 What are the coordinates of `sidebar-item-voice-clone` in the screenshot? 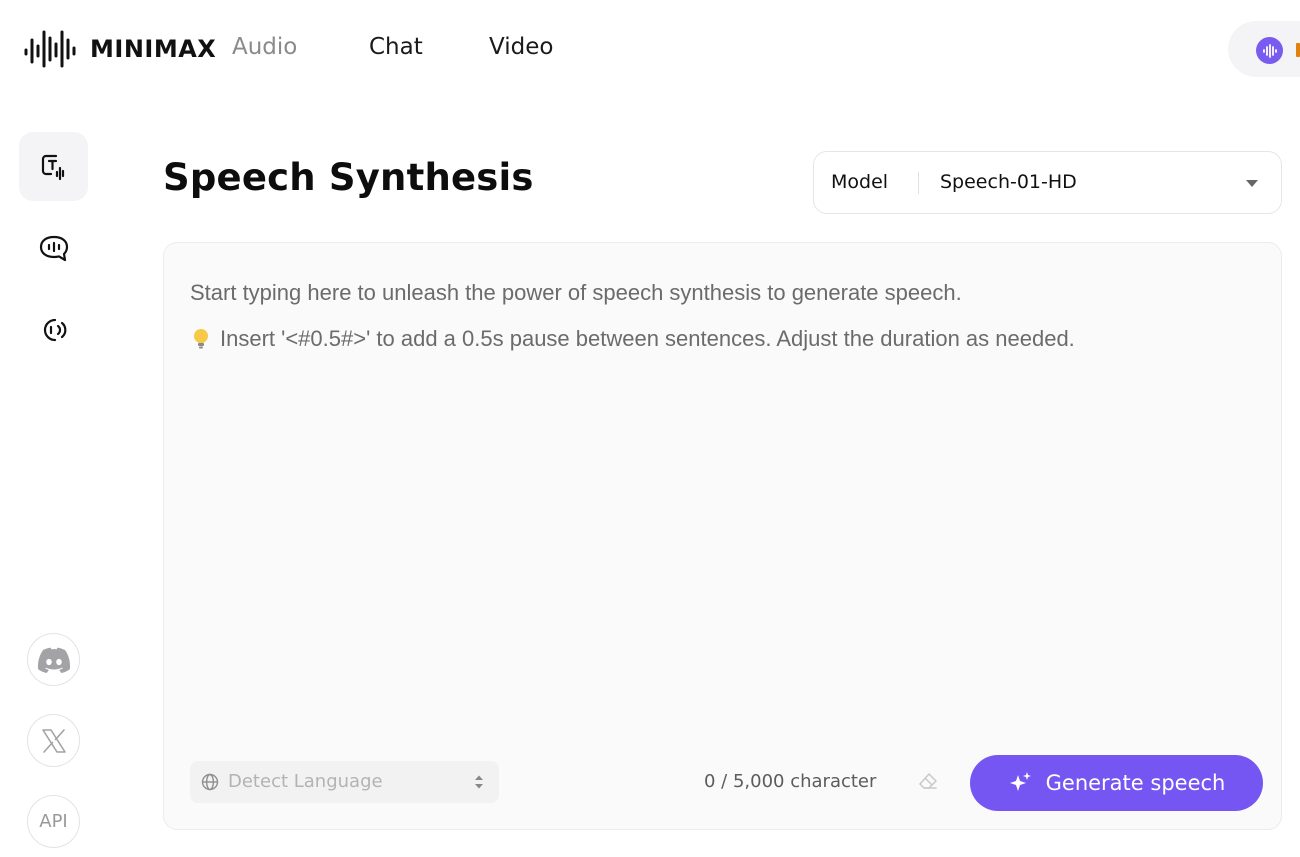 It's located at (53, 329).